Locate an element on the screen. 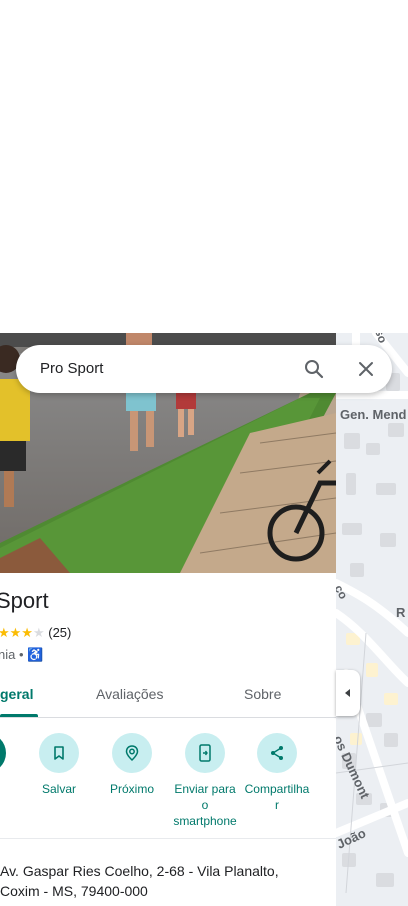 This screenshot has width=408, height=906. send-label-line: o is located at coordinates (205, 805).